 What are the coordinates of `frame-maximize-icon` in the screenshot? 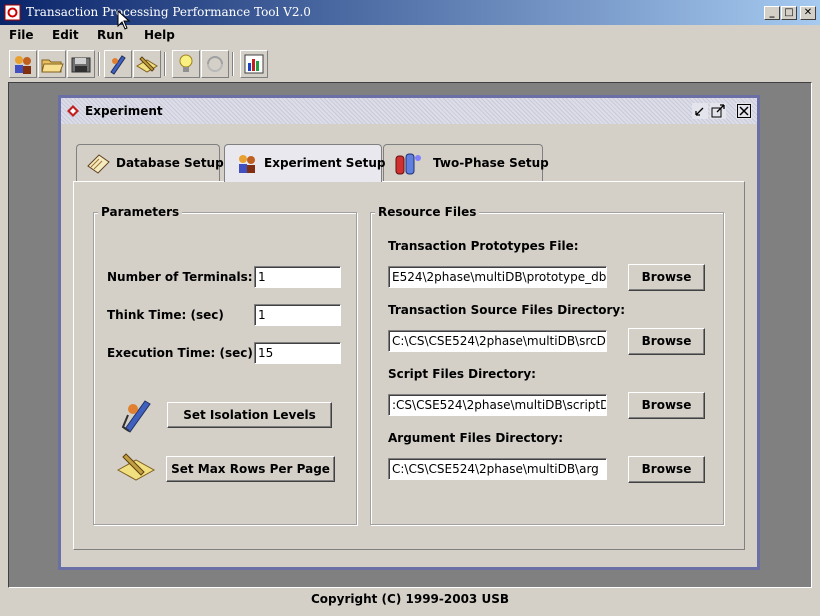 It's located at (718, 111).